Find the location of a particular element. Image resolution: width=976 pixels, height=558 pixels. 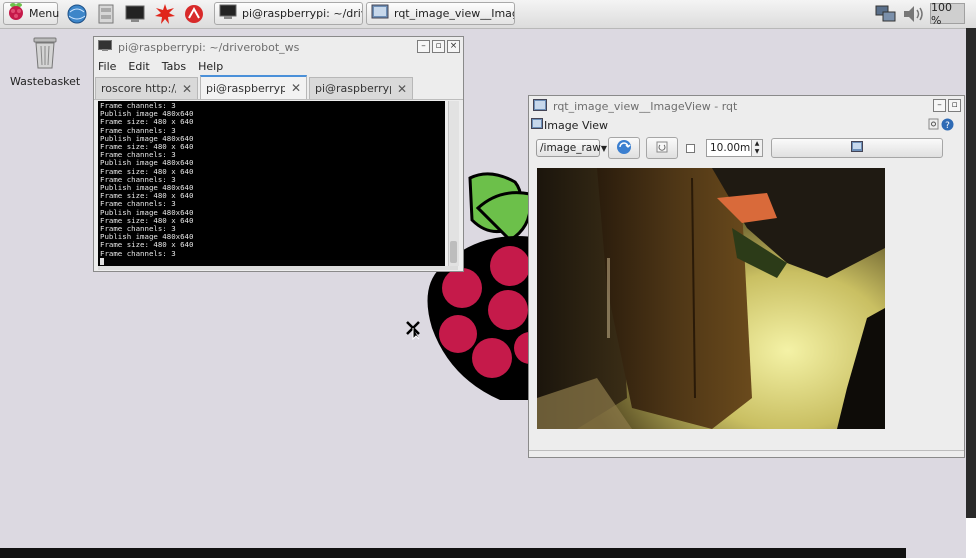

terminal-titlebar: pi@raspberrypi: ~/driverobot_ws – ▫ × is located at coordinates (278, 47).